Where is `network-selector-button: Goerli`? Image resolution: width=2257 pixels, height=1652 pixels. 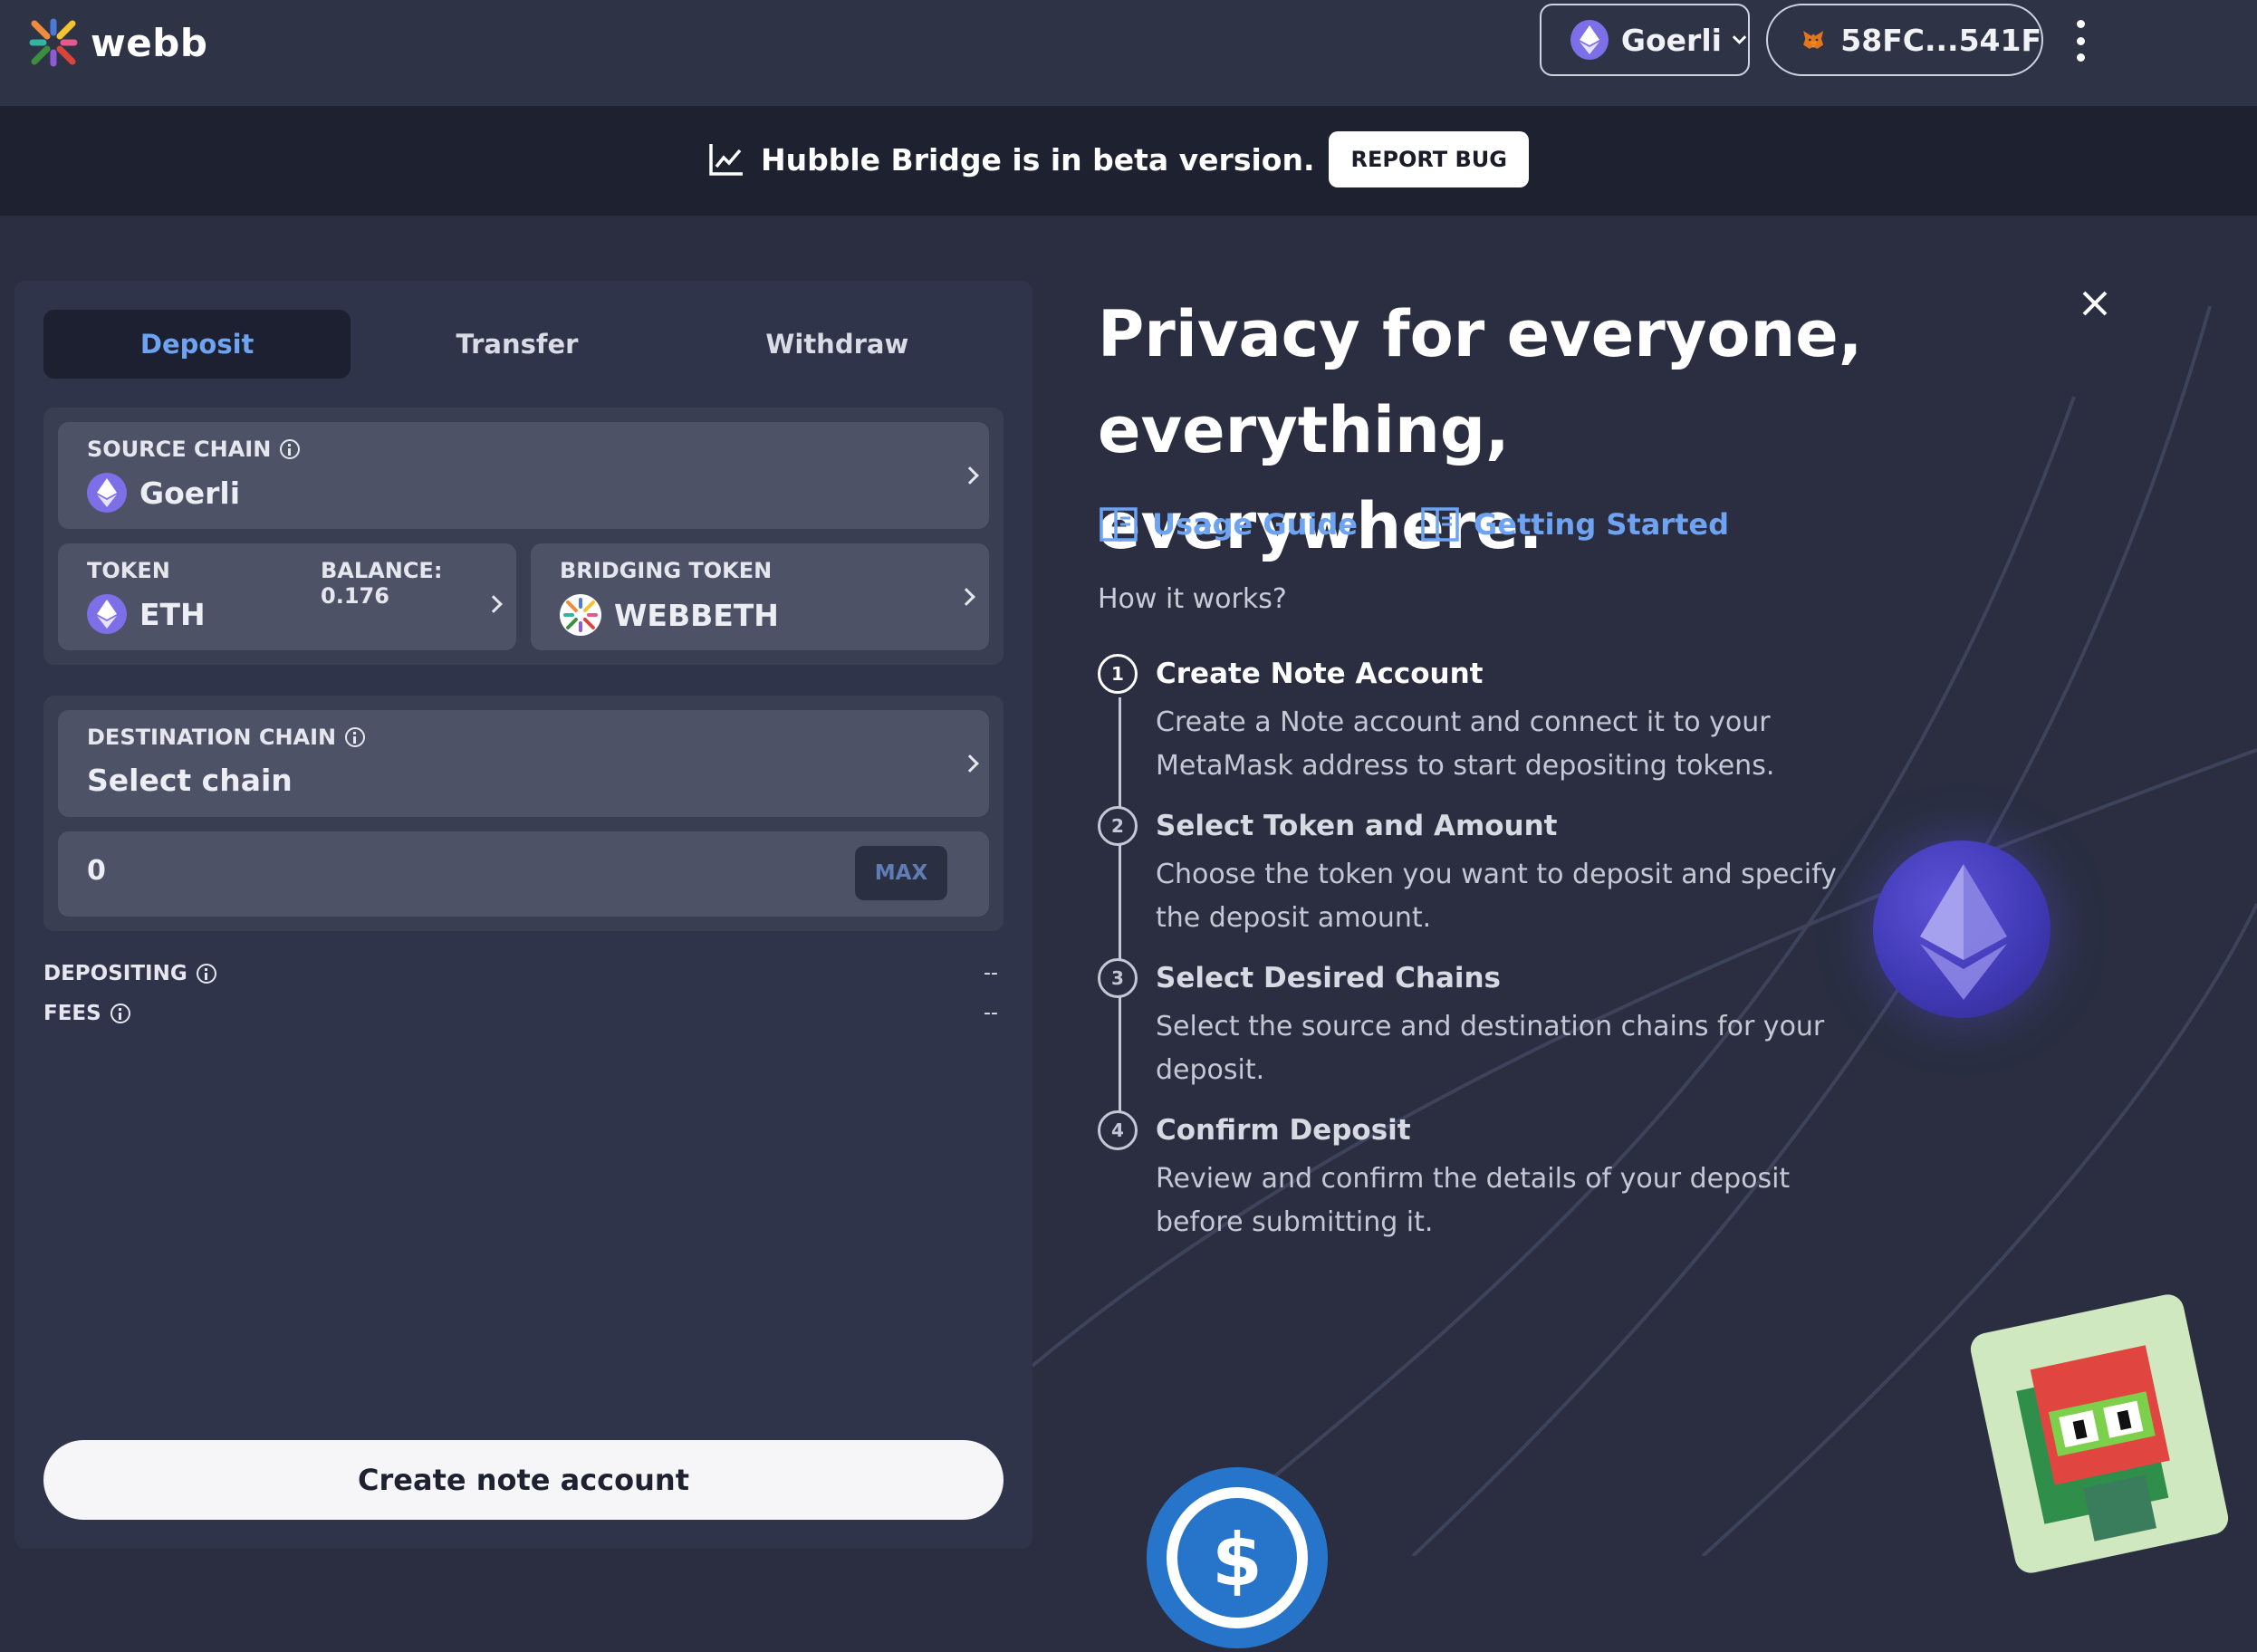
network-selector-button: Goerli is located at coordinates (1645, 40).